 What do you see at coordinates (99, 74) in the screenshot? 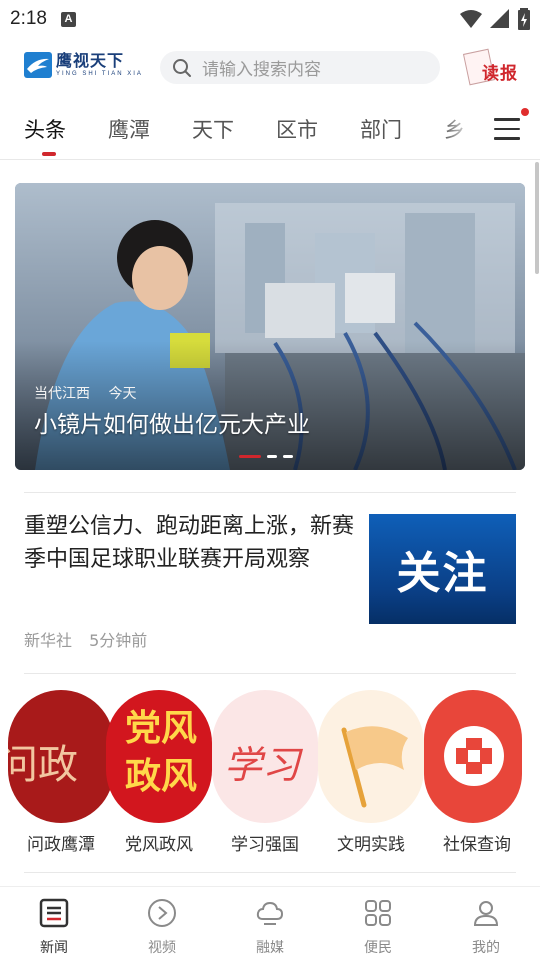
I see `logo-subtitle: YING SHI TIAN XIA` at bounding box center [99, 74].